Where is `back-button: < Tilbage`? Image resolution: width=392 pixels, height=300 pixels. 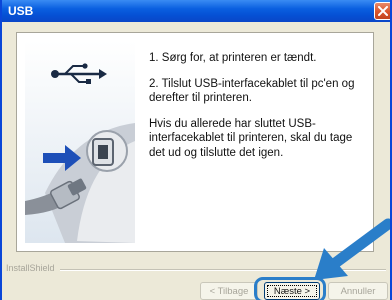 back-button: < Tilbage is located at coordinates (229, 291).